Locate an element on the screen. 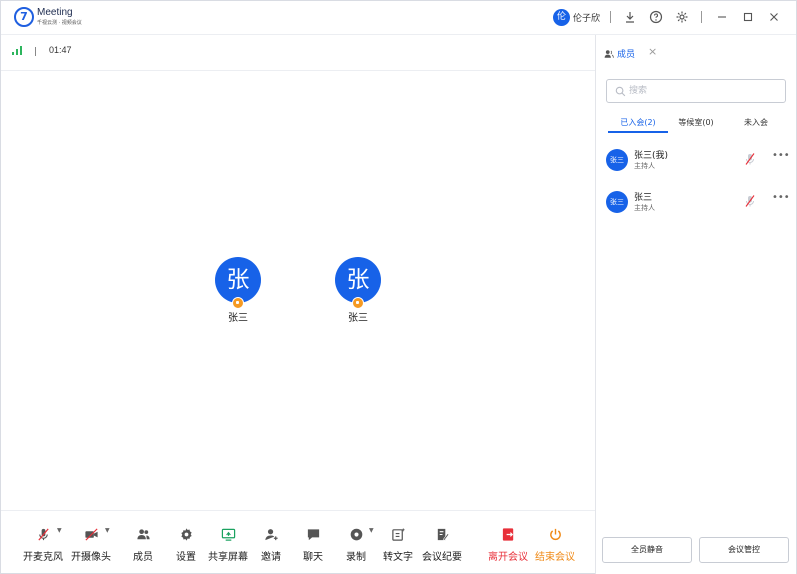  status-separator is located at coordinates (35, 51).